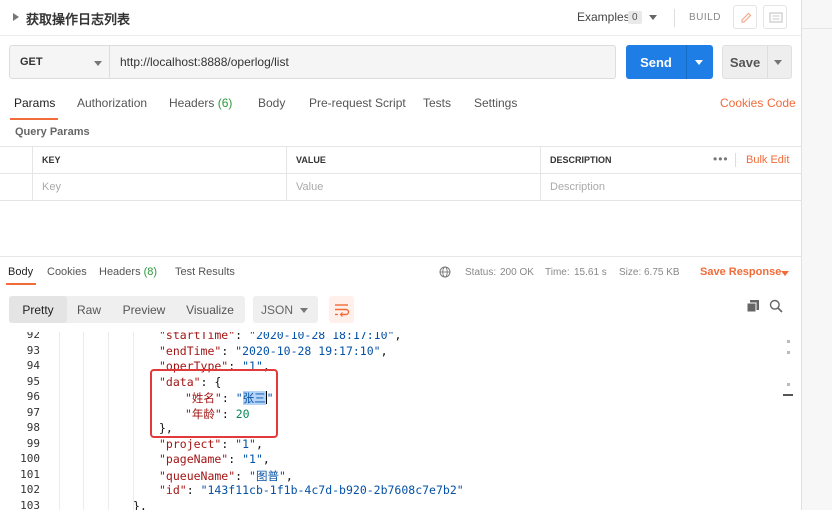 The width and height of the screenshot is (832, 510). I want to click on bulk-edit-link: Bulk Edit, so click(767, 160).